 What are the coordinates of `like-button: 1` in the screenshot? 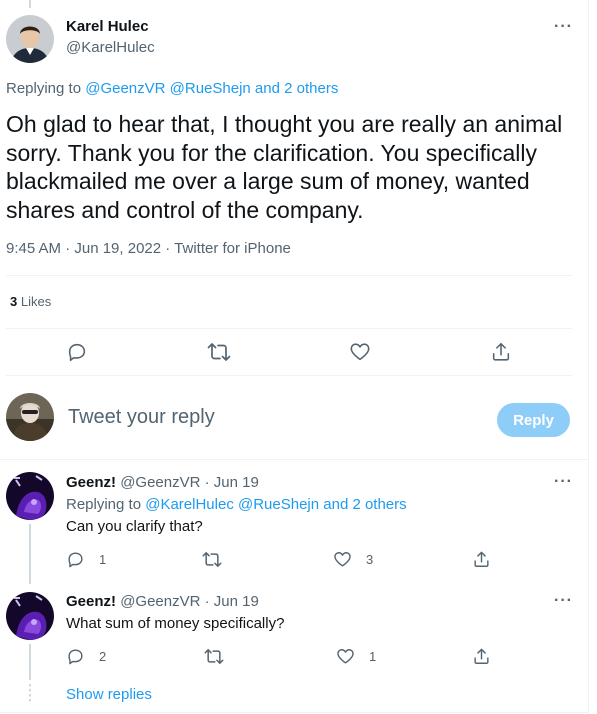 It's located at (356, 656).